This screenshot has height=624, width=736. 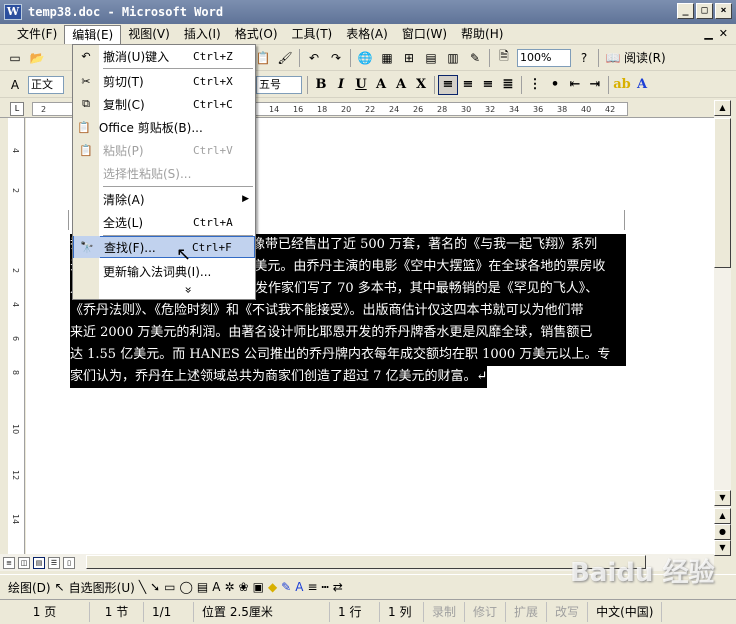 What do you see at coordinates (37, 34) in the screenshot?
I see `menu-file: 文件(F)` at bounding box center [37, 34].